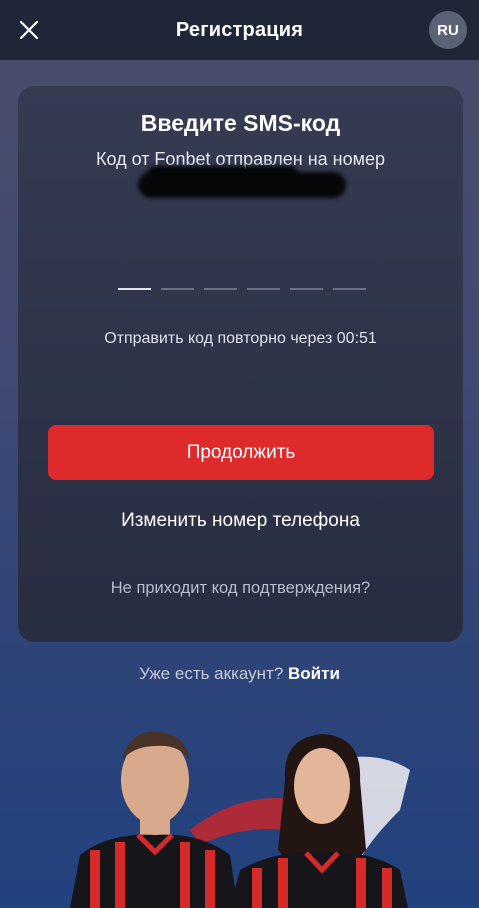  I want to click on login-prompt: Уже есть аккаунт? Войти, so click(239, 674).